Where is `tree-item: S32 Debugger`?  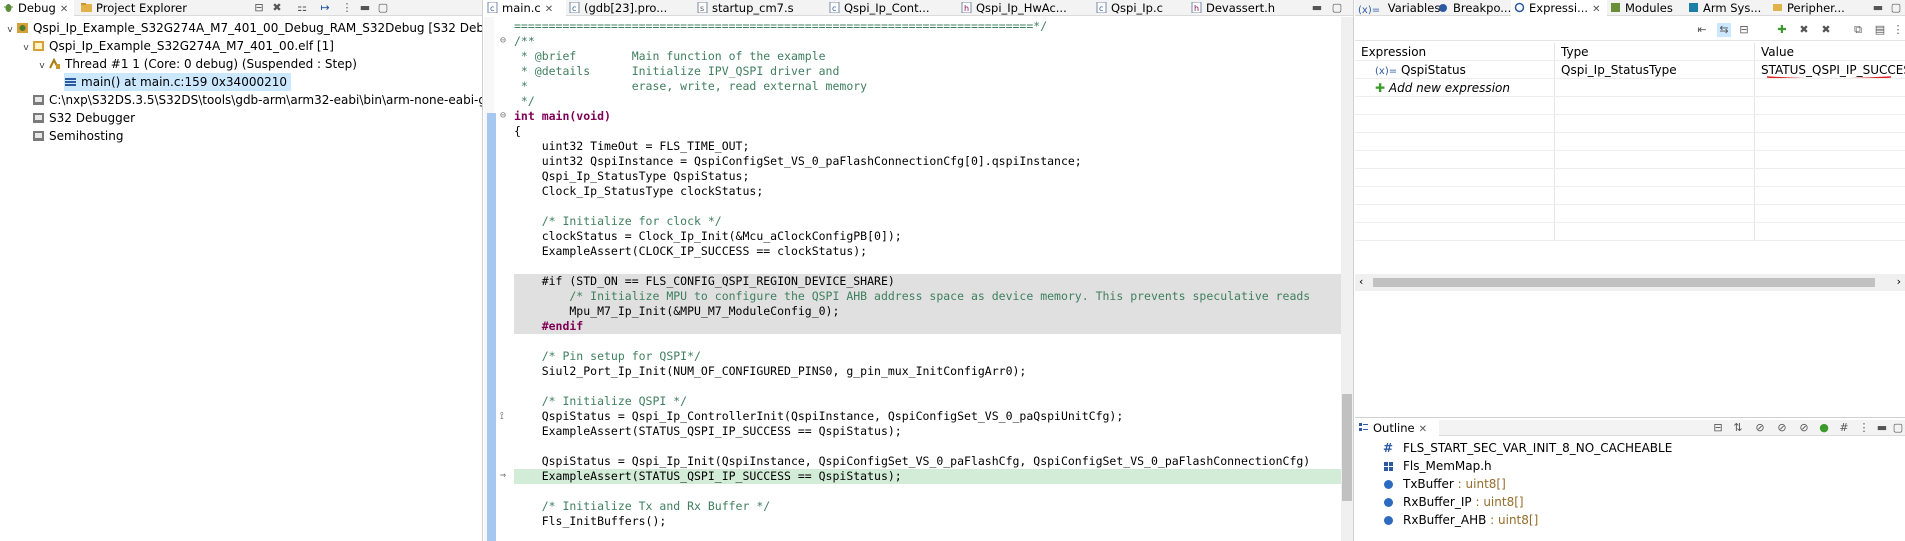 tree-item: S32 Debugger is located at coordinates (241, 118).